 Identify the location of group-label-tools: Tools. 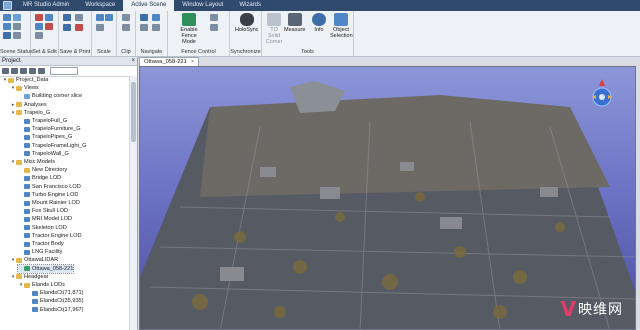
(307, 52).